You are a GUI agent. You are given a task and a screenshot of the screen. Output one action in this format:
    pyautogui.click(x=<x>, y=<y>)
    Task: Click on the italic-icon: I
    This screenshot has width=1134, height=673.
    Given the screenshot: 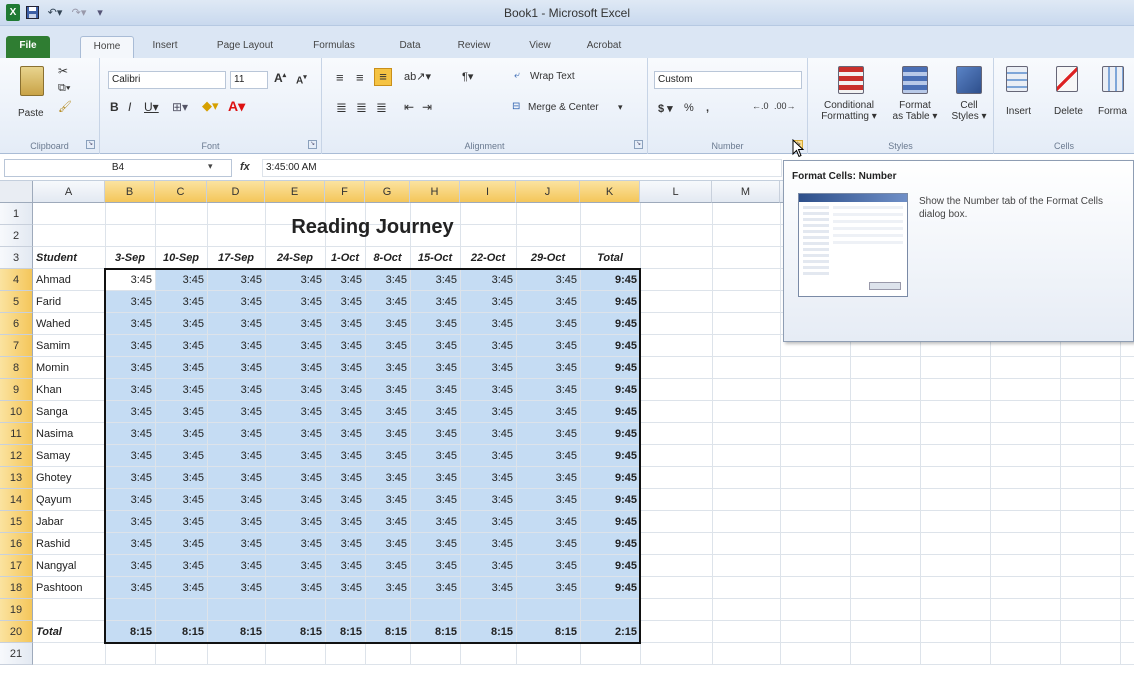 What is the action you would take?
    pyautogui.click(x=129, y=107)
    